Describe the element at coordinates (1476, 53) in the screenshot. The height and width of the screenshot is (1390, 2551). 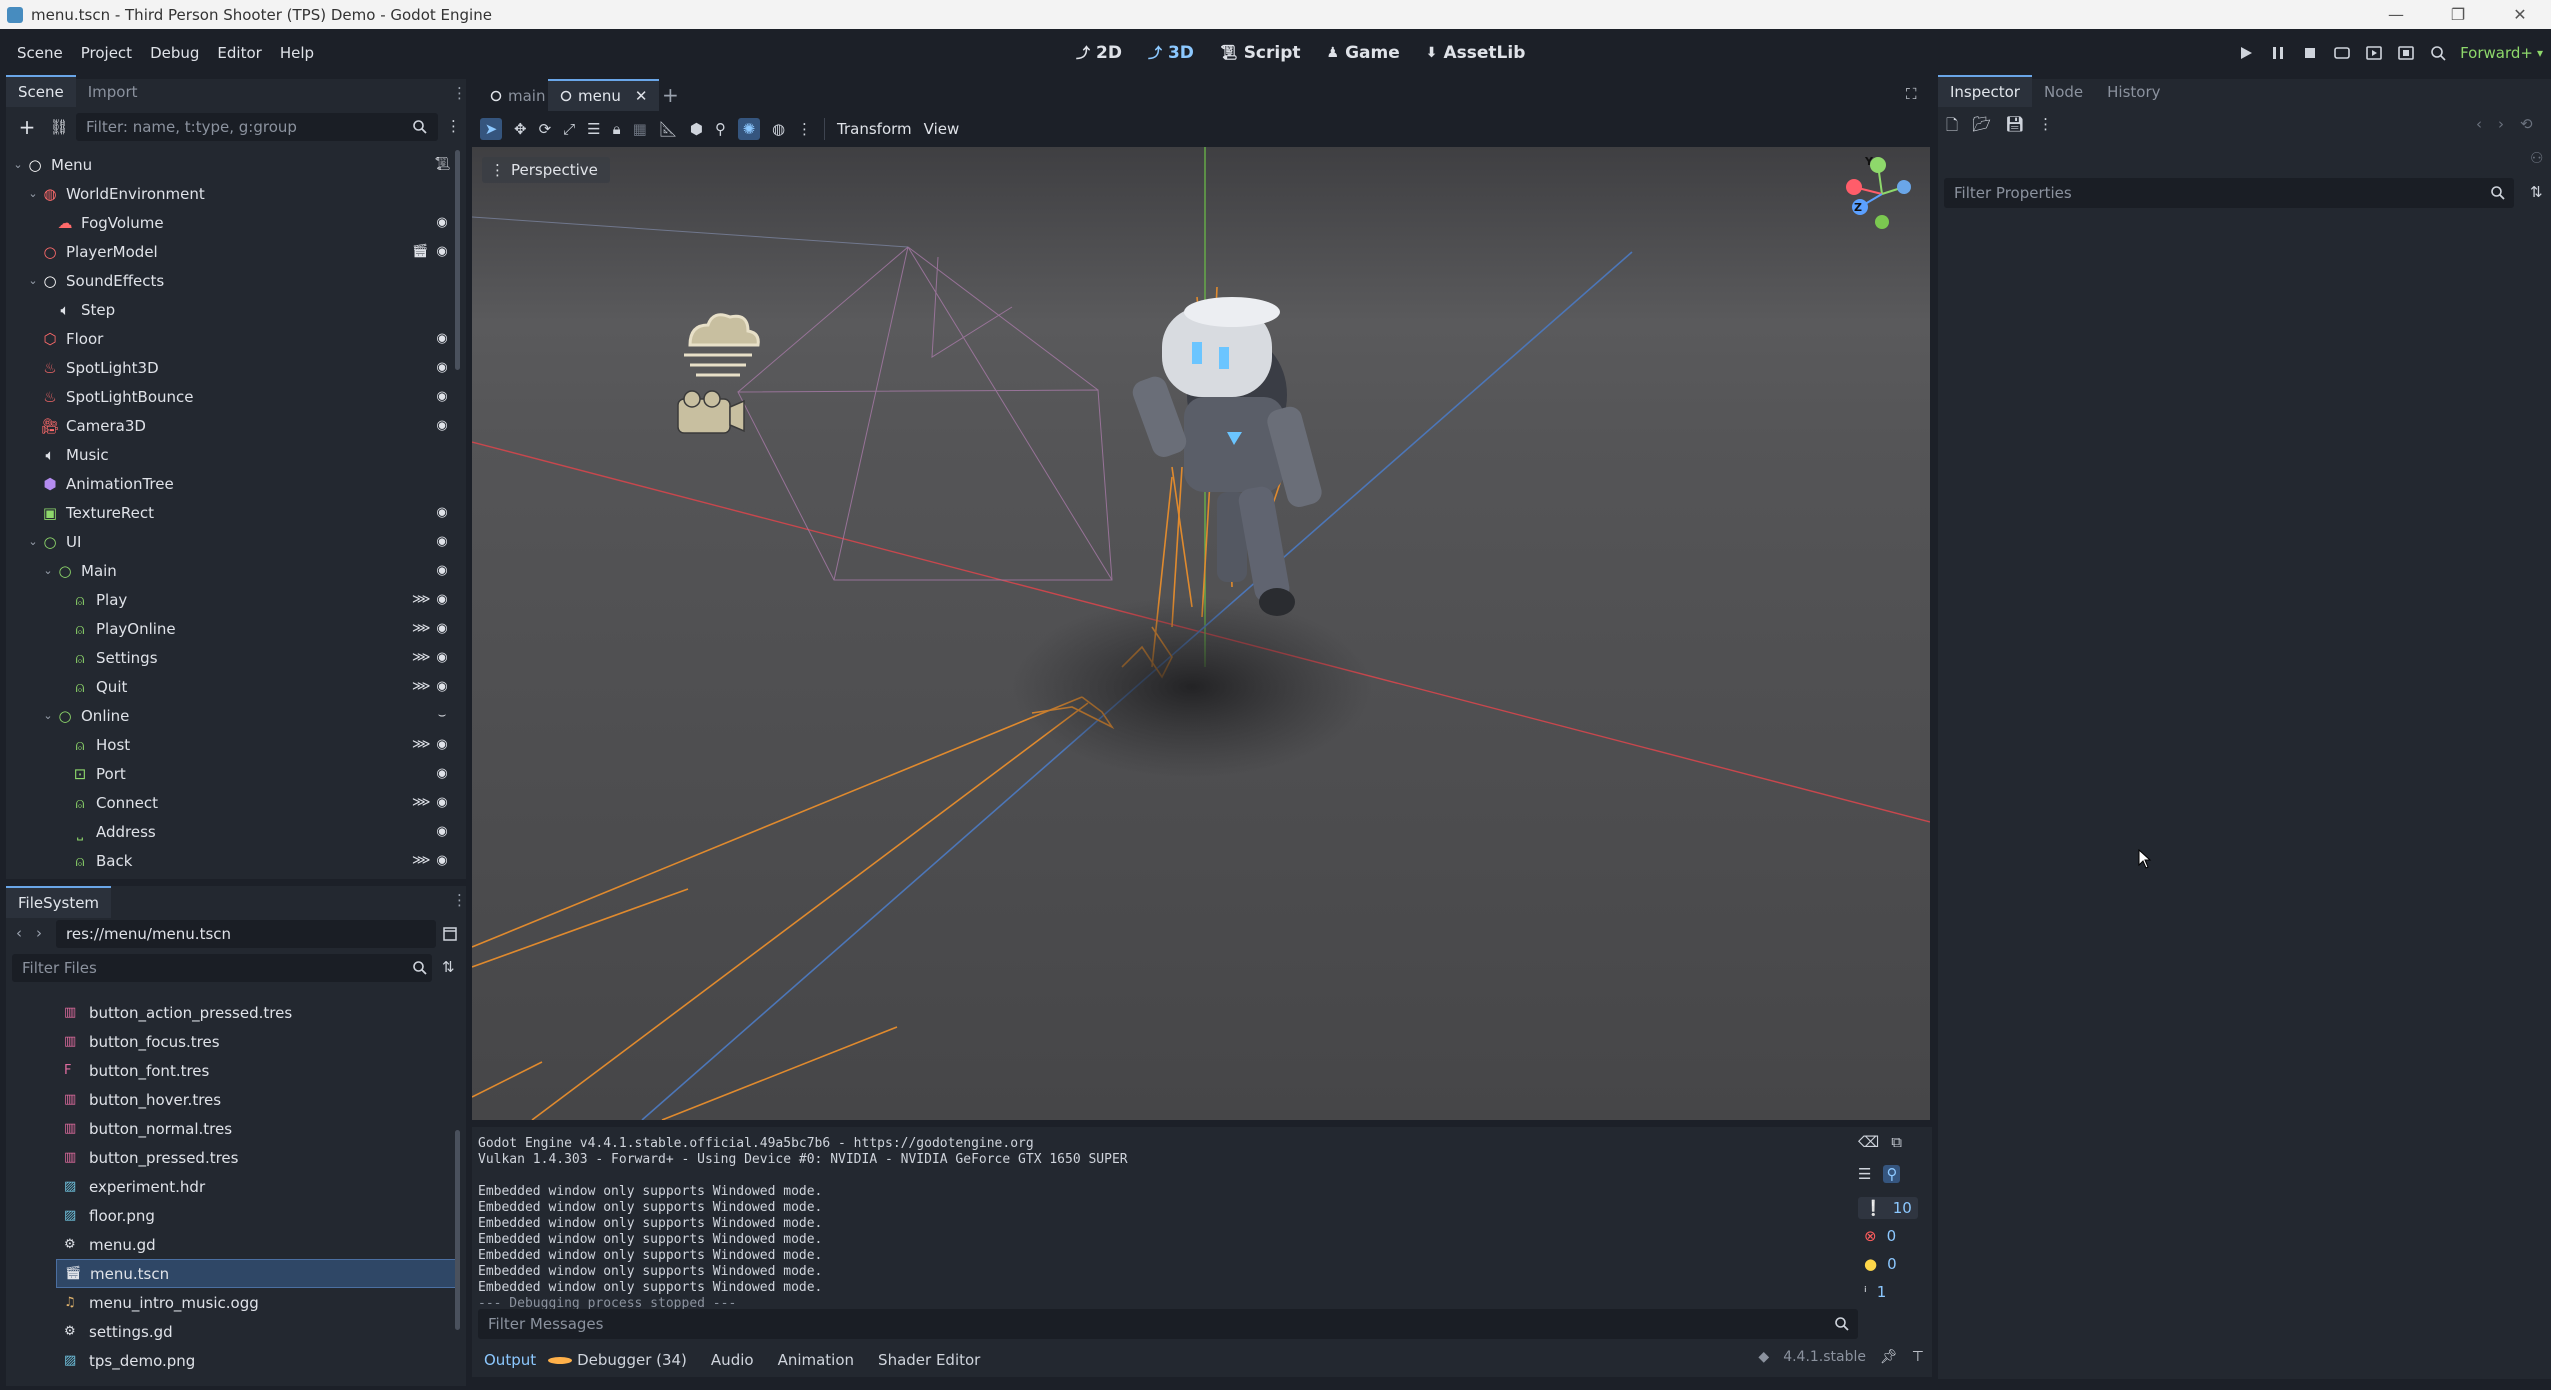
I see `workspace-assetlib: ⬇ AssetLib` at that location.